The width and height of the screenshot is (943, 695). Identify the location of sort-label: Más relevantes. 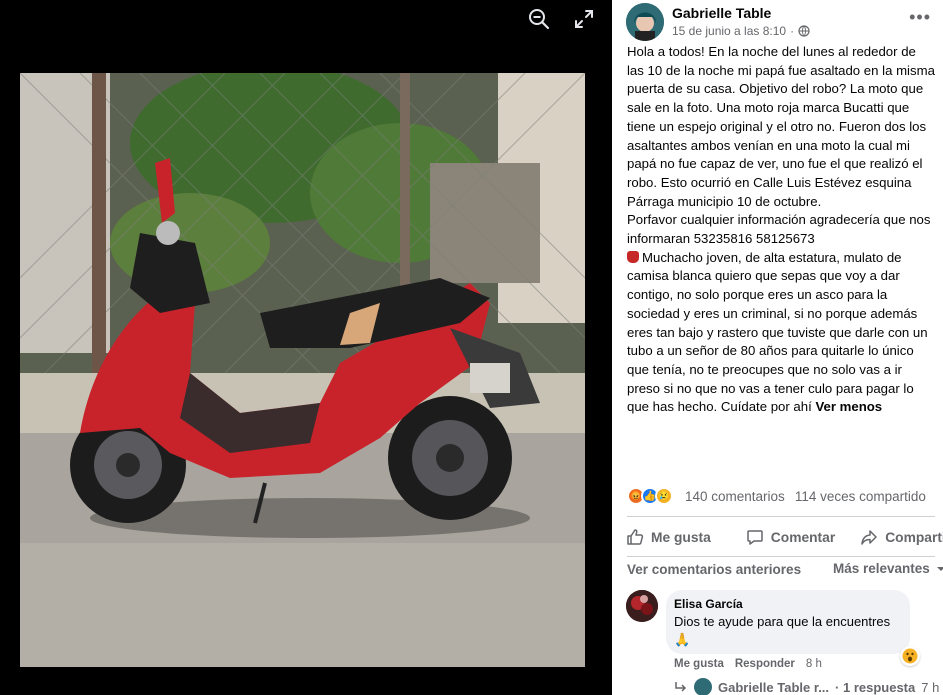
(881, 568).